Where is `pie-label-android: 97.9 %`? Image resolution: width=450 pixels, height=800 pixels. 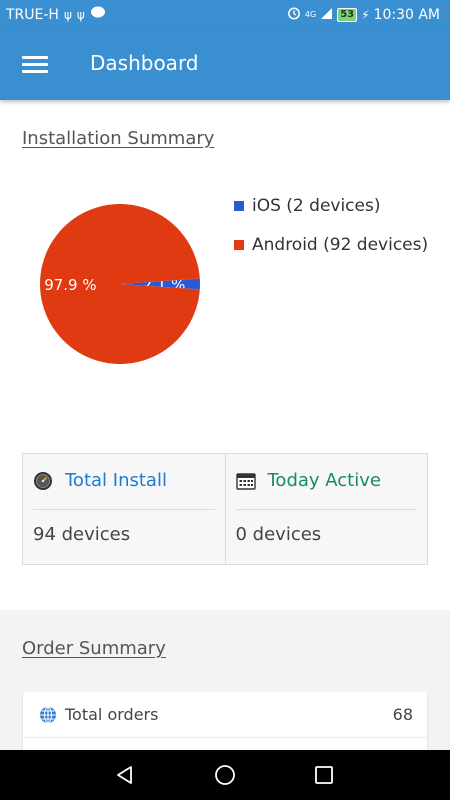 pie-label-android: 97.9 % is located at coordinates (70, 285).